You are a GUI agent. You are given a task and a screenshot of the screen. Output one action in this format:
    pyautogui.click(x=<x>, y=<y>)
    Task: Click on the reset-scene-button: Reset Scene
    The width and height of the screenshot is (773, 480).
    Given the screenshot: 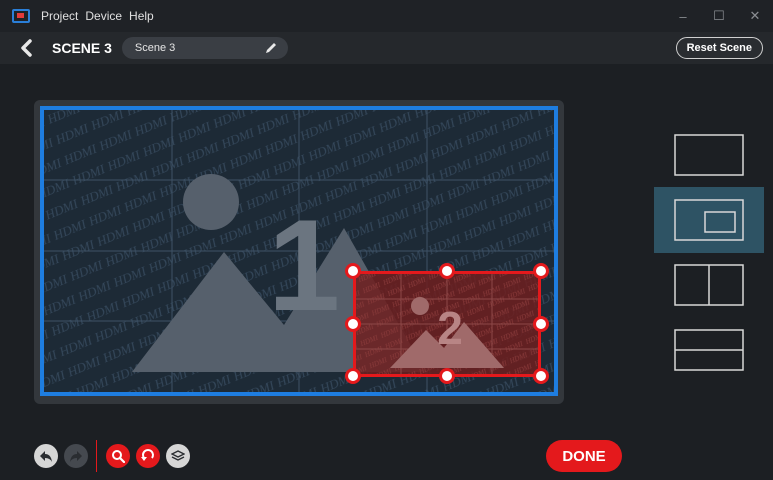 What is the action you would take?
    pyautogui.click(x=719, y=48)
    